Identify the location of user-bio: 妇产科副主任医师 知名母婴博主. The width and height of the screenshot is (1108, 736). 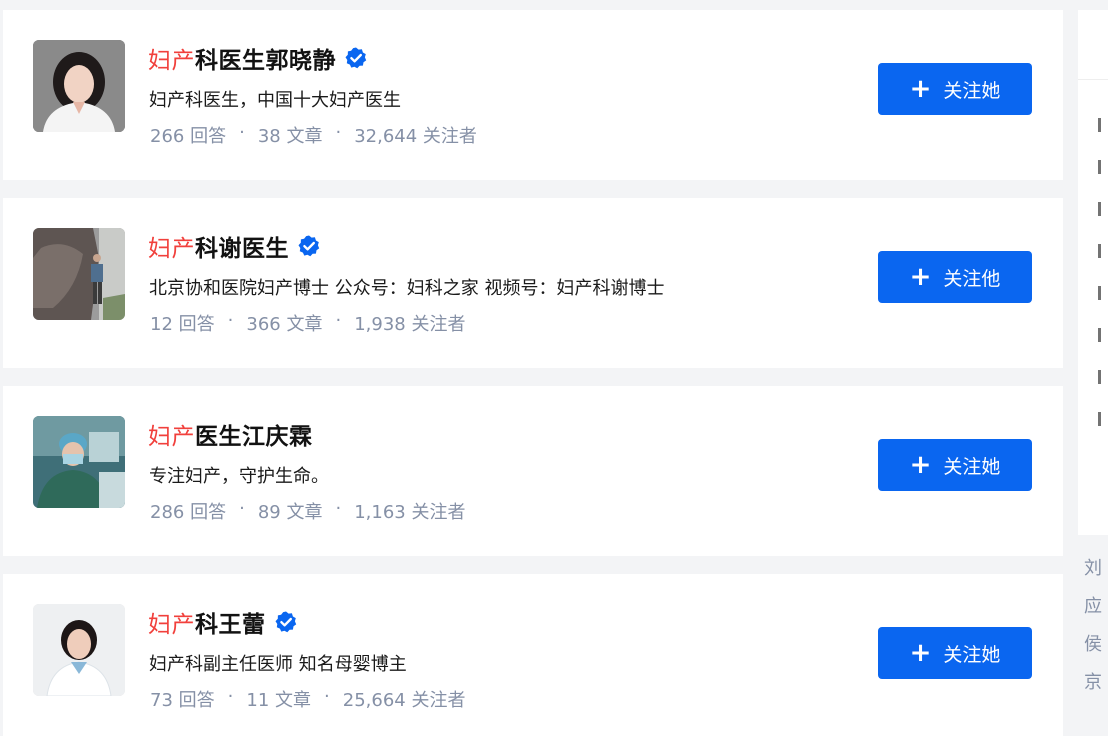
(278, 664).